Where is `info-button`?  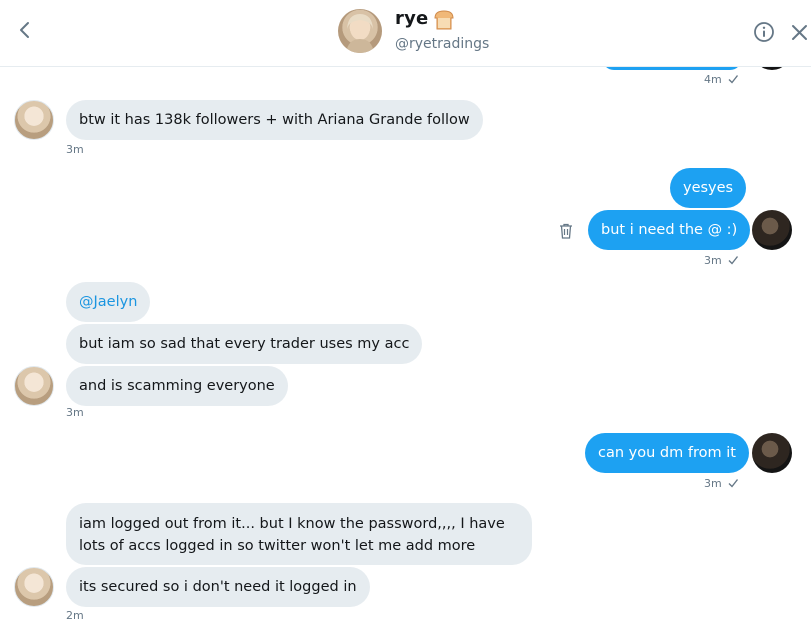
info-button is located at coordinates (764, 32).